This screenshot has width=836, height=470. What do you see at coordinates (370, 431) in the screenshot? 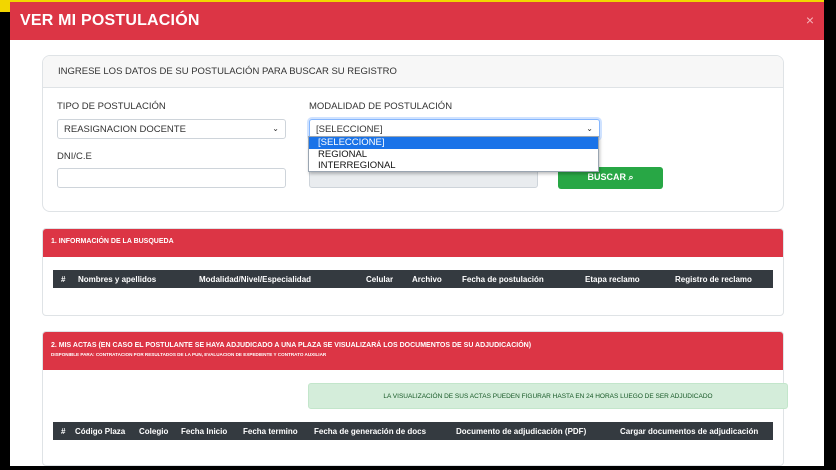
I see `col-header: Fecha de generación de docs` at bounding box center [370, 431].